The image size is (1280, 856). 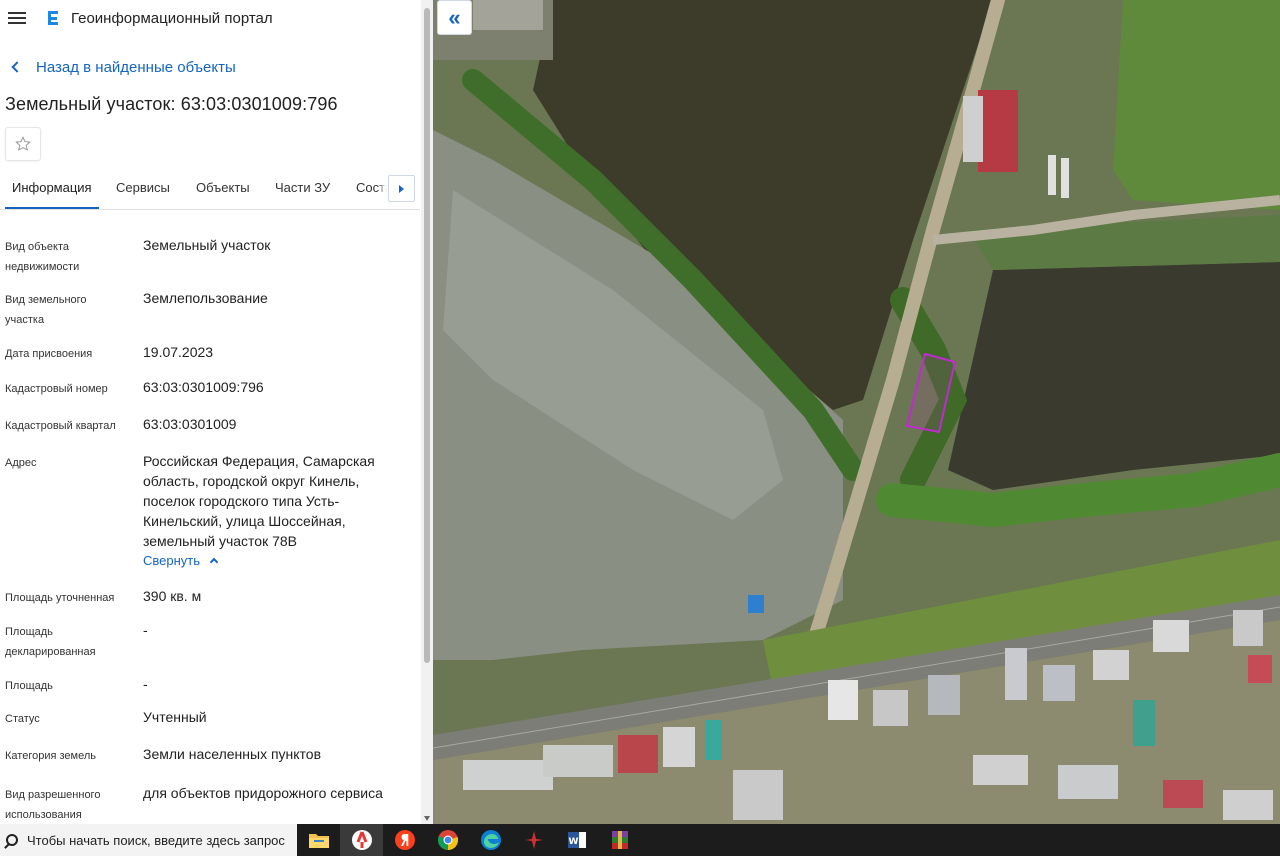 I want to click on property-label: Кадастровый квартал, so click(x=60, y=426).